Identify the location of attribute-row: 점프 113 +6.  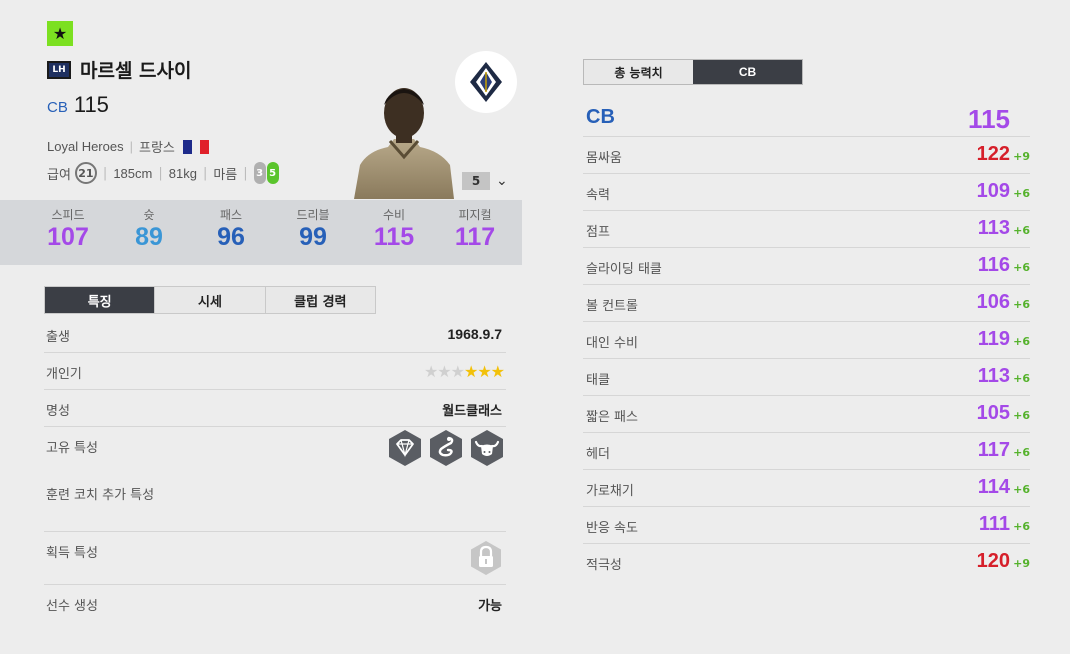
(806, 229).